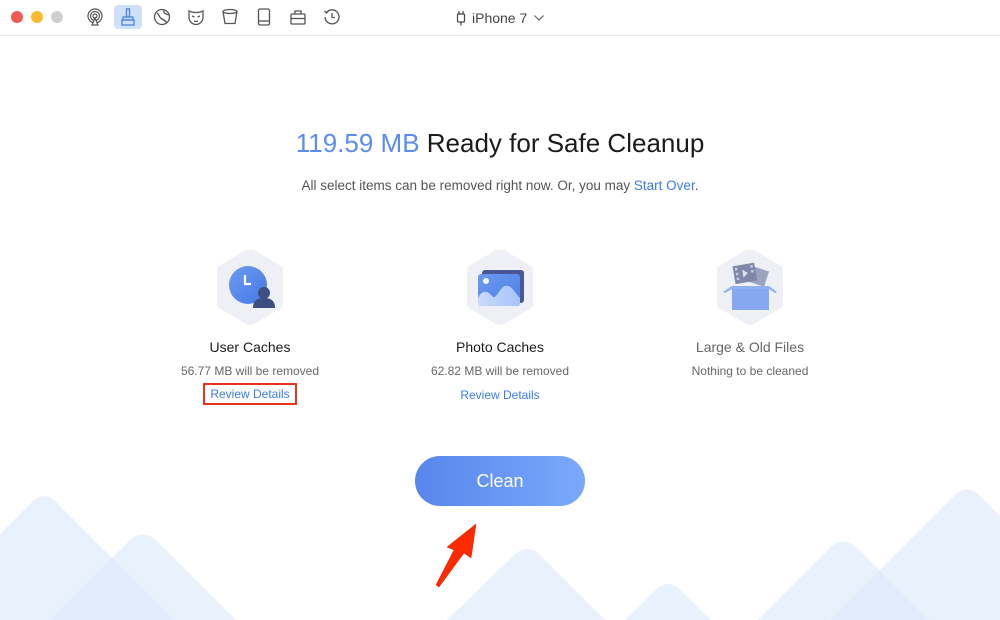  What do you see at coordinates (750, 371) in the screenshot?
I see `category-status: Nothing to be cleaned` at bounding box center [750, 371].